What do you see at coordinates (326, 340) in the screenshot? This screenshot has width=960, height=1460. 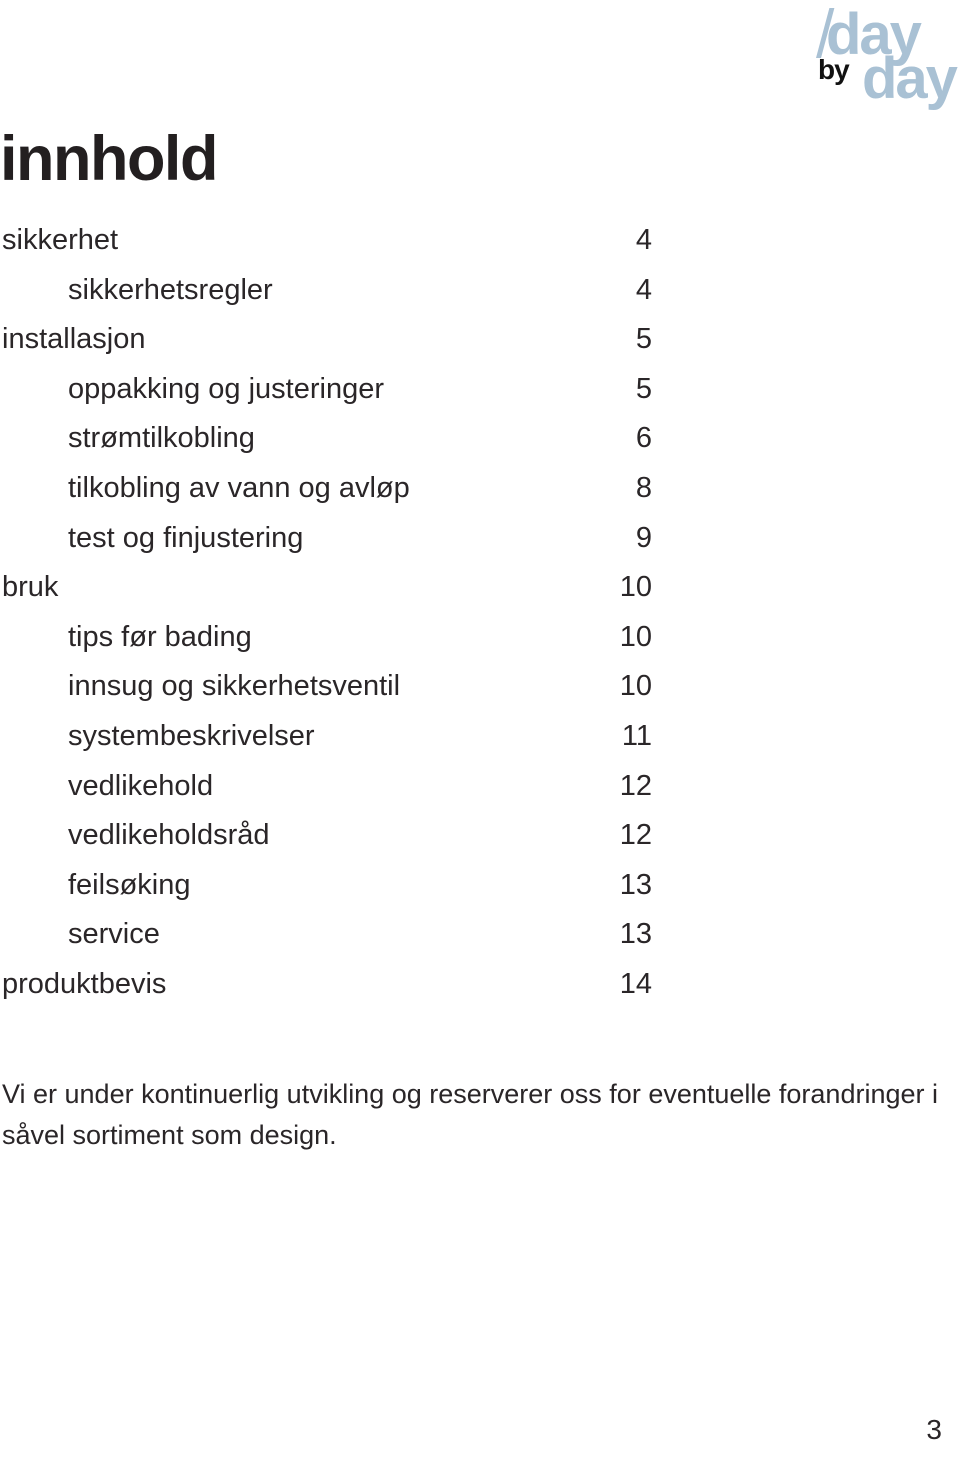 I see `toc-entry: installasjon 5` at bounding box center [326, 340].